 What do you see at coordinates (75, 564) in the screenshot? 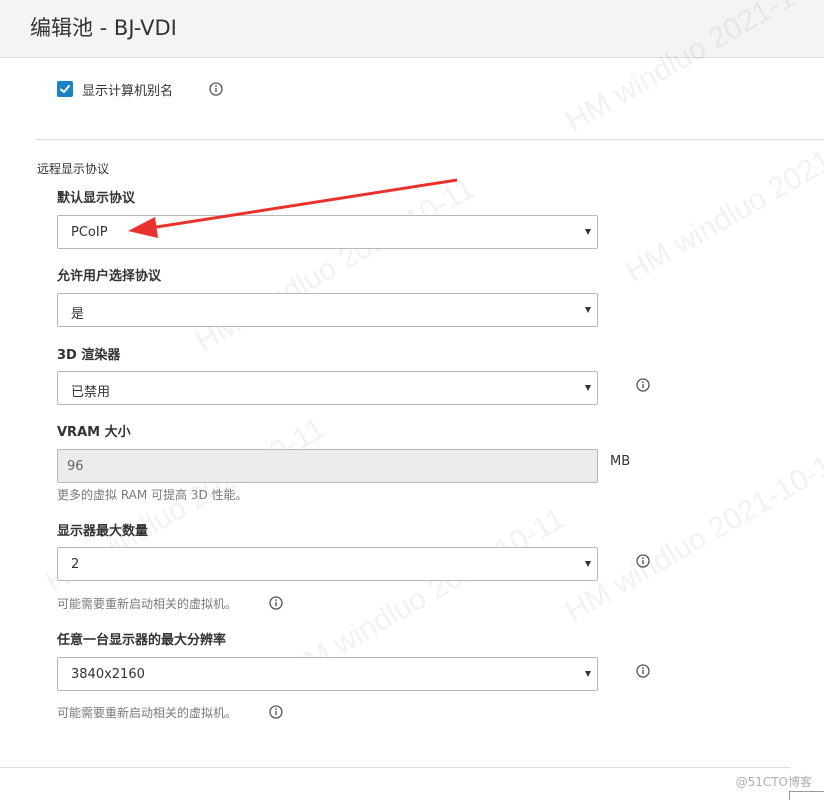
I see `max-monitors-value: 2` at bounding box center [75, 564].